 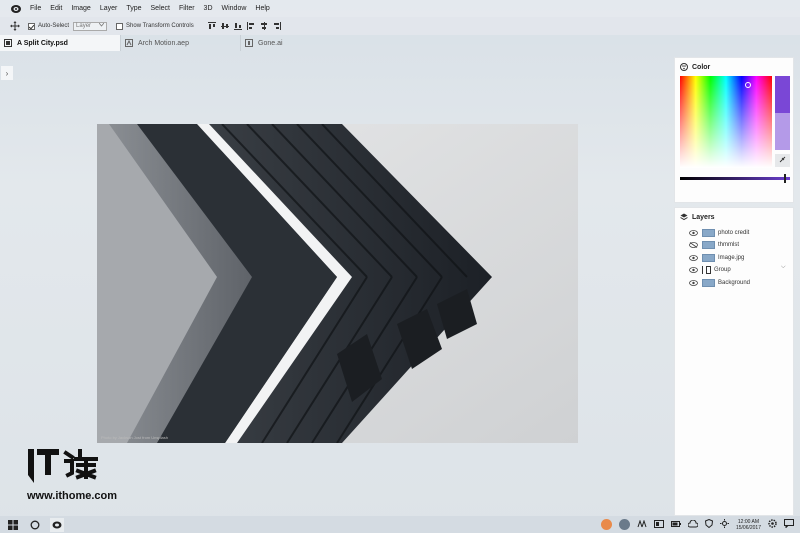 I want to click on cloud-icon, so click(x=693, y=524).